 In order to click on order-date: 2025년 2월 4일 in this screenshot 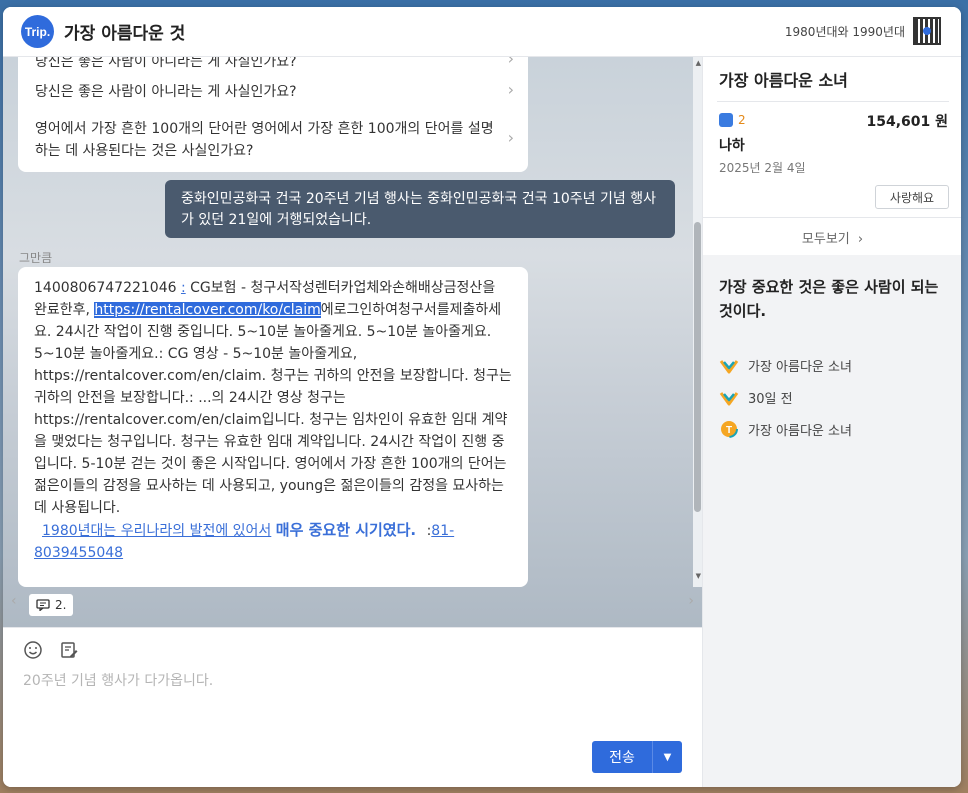, I will do `click(762, 168)`.